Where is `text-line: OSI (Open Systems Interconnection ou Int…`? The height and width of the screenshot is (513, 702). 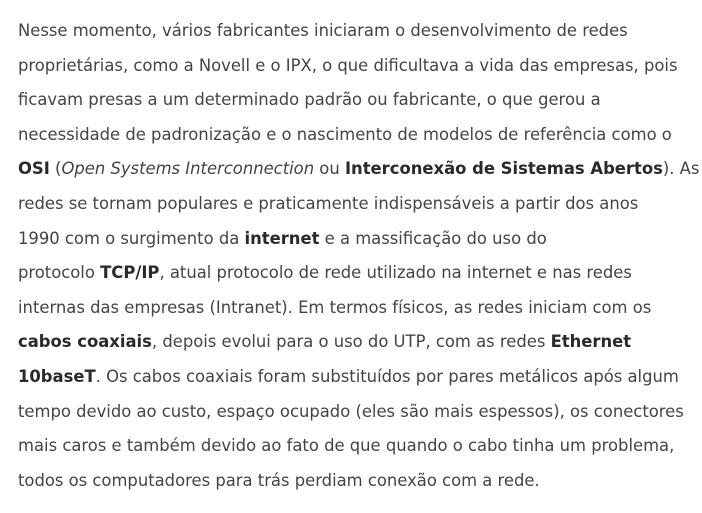 text-line: OSI (Open Systems Interconnection ou Int… is located at coordinates (359, 169).